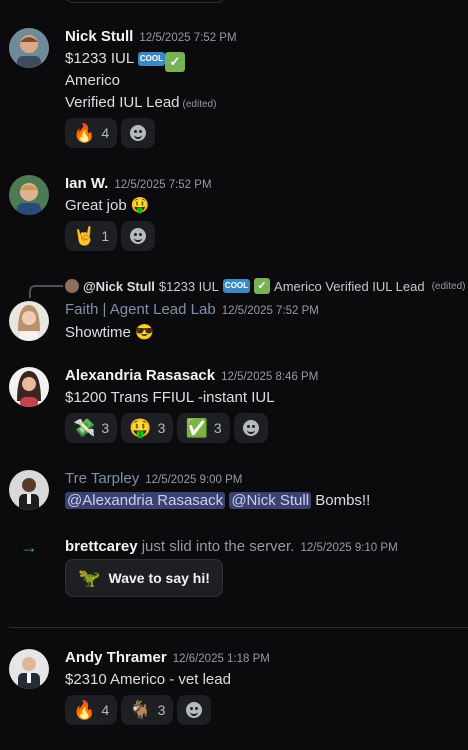 The height and width of the screenshot is (750, 468). I want to click on goat-icon: 🐐, so click(140, 710).